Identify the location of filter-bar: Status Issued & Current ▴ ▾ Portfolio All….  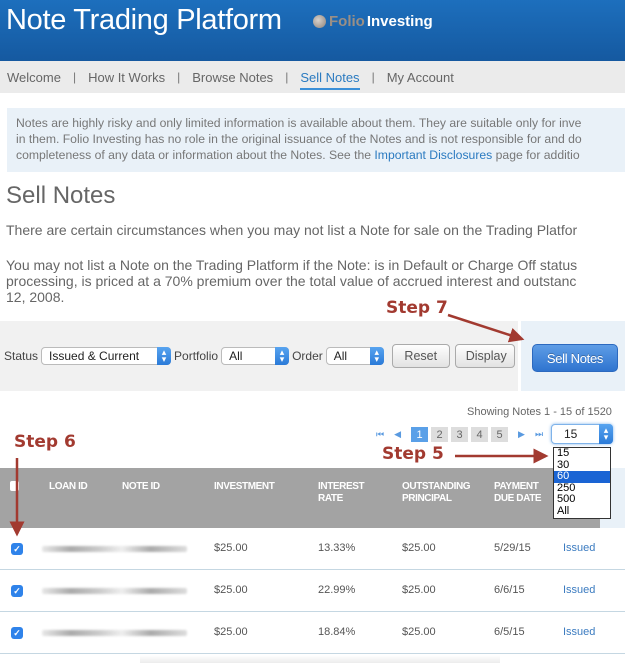
(259, 356).